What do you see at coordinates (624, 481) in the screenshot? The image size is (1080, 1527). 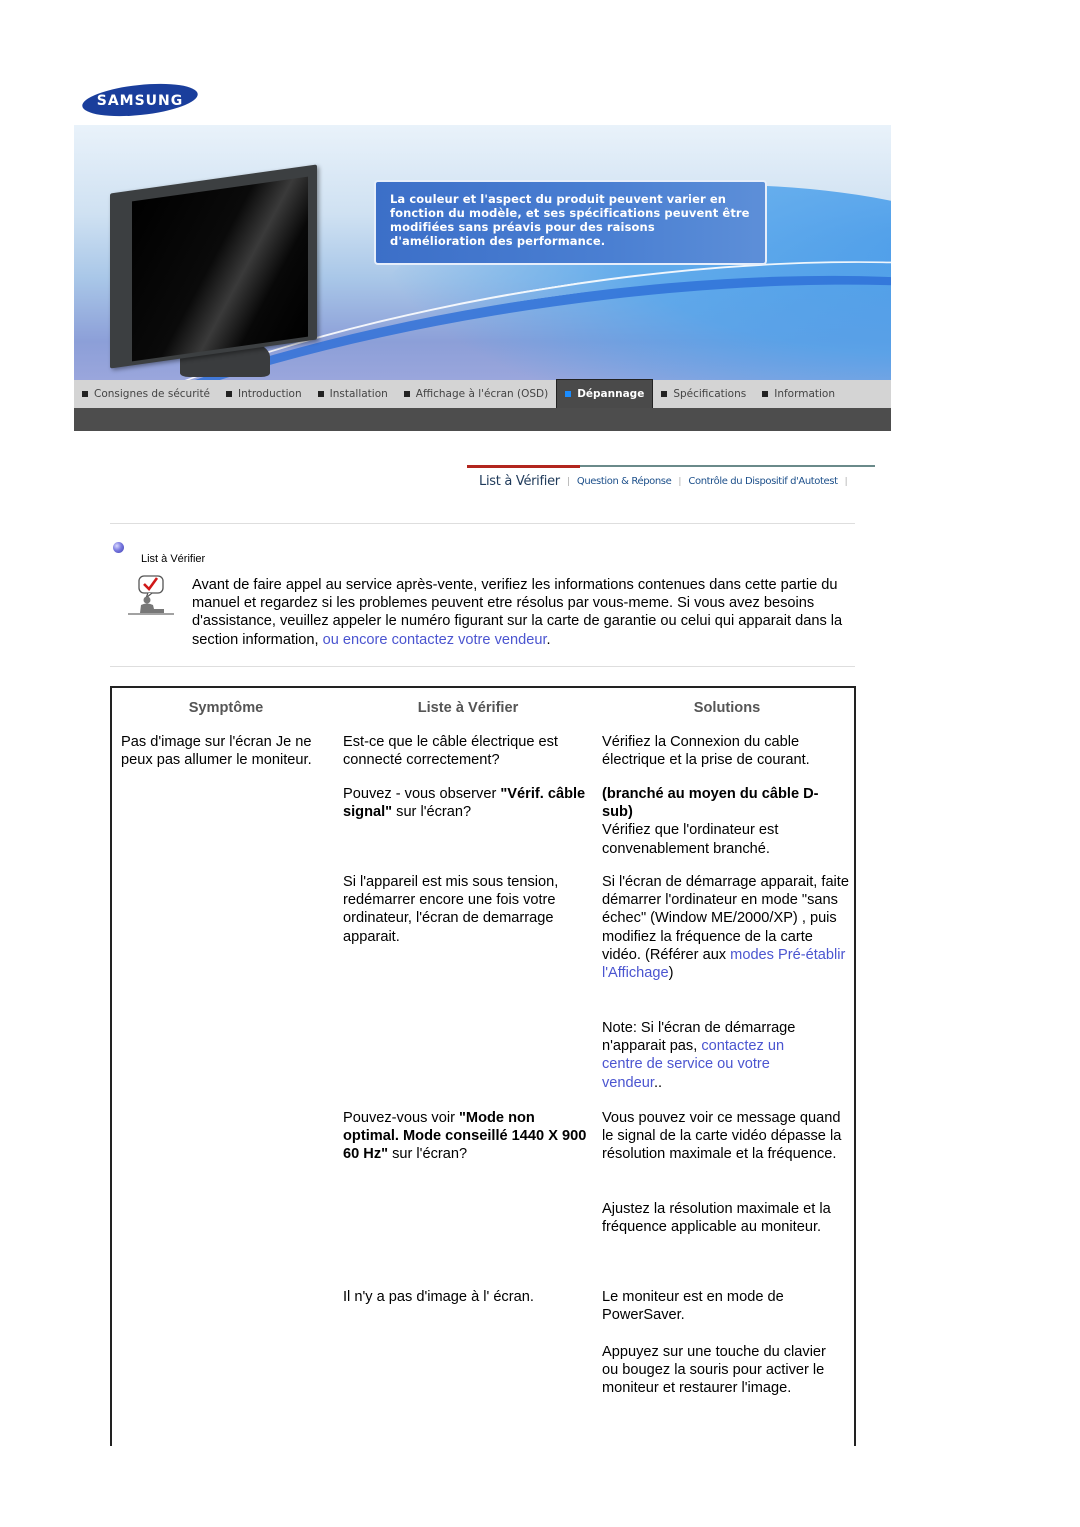 I see `subtab-qa: Question & Réponse` at bounding box center [624, 481].